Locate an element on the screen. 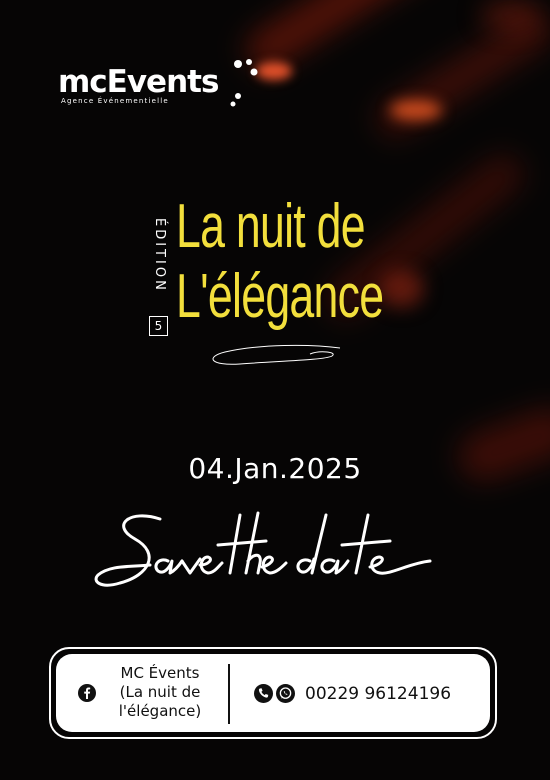  logo-tagline: Agence Événementielle is located at coordinates (115, 101).